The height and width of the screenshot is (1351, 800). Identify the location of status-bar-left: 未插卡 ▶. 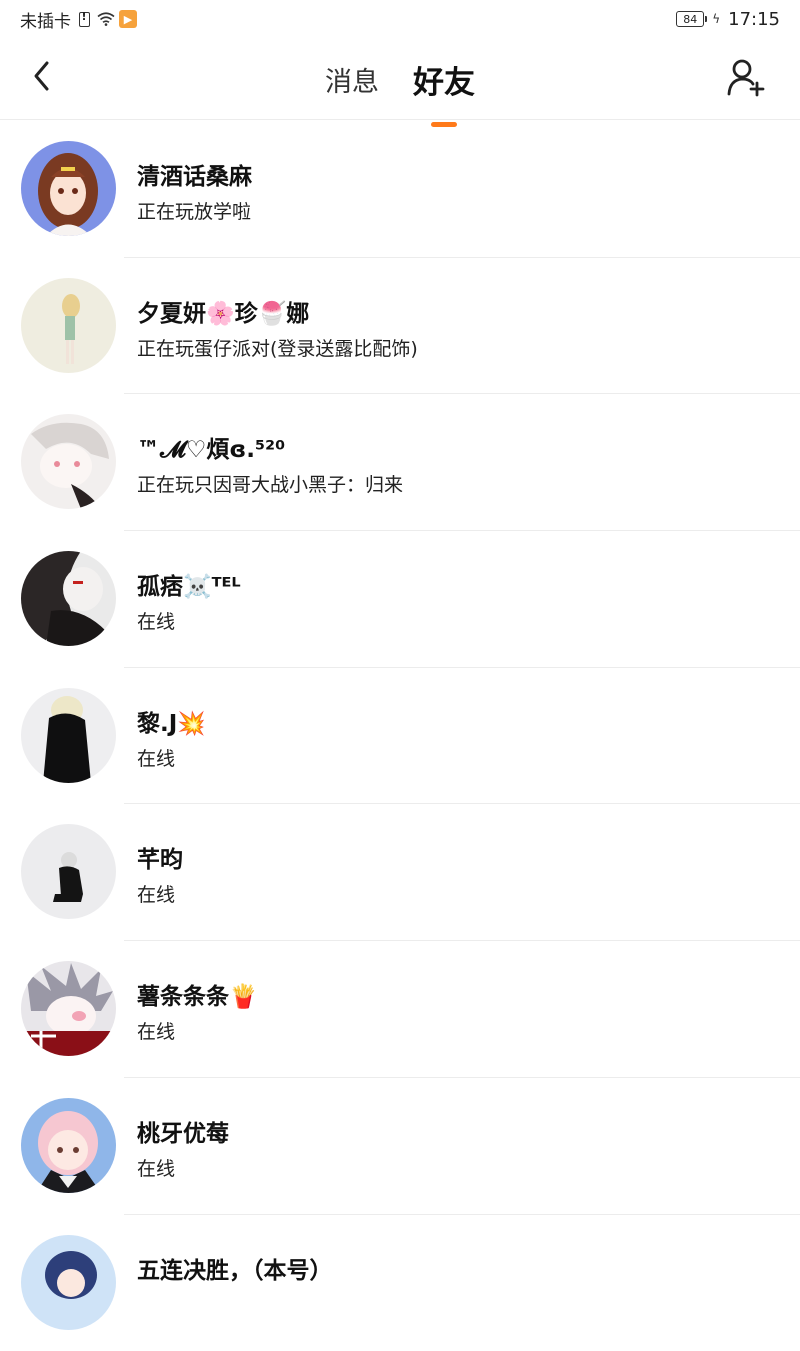
(78, 19).